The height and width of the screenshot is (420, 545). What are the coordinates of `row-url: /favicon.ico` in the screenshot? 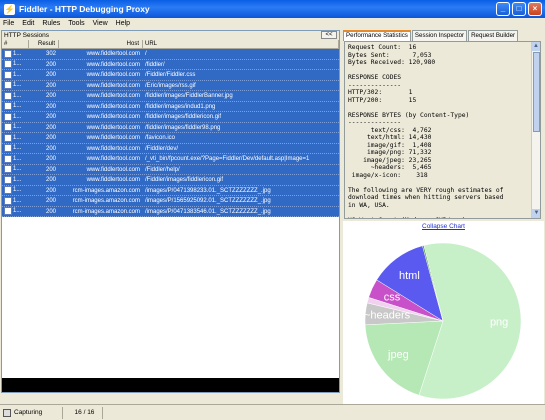 It's located at (160, 138).